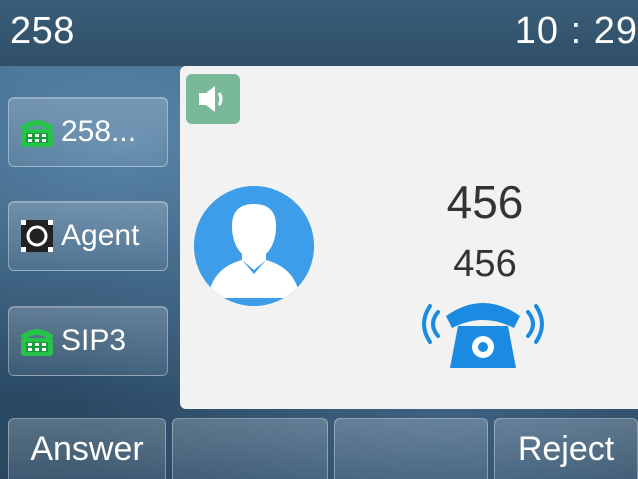  Describe the element at coordinates (319, 33) in the screenshot. I see `status-bar: 258 10 : 29` at that location.